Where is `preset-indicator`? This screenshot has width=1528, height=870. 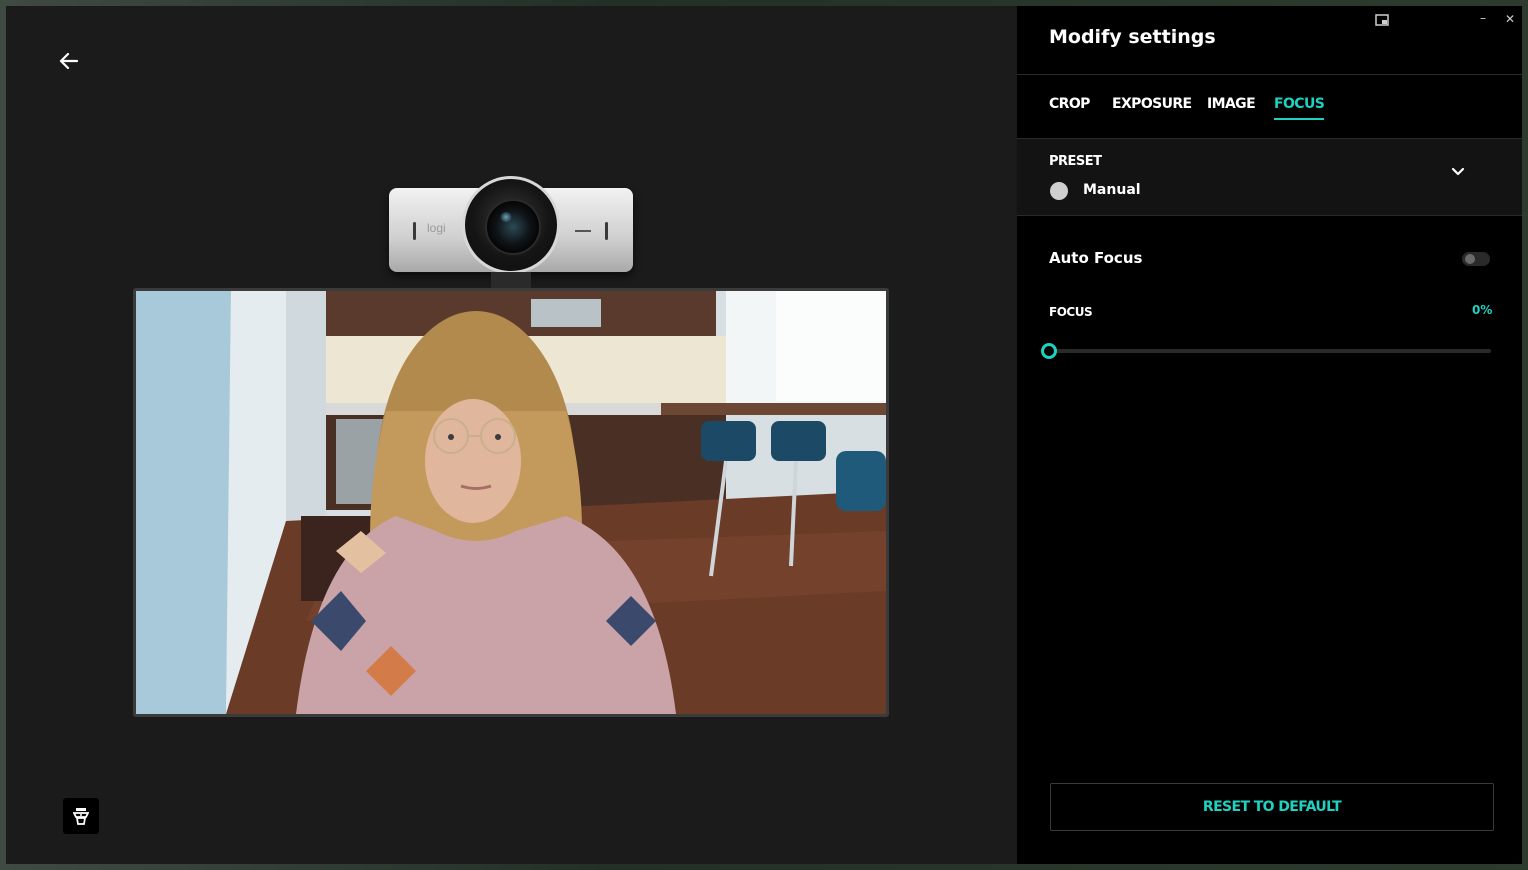 preset-indicator is located at coordinates (1059, 191).